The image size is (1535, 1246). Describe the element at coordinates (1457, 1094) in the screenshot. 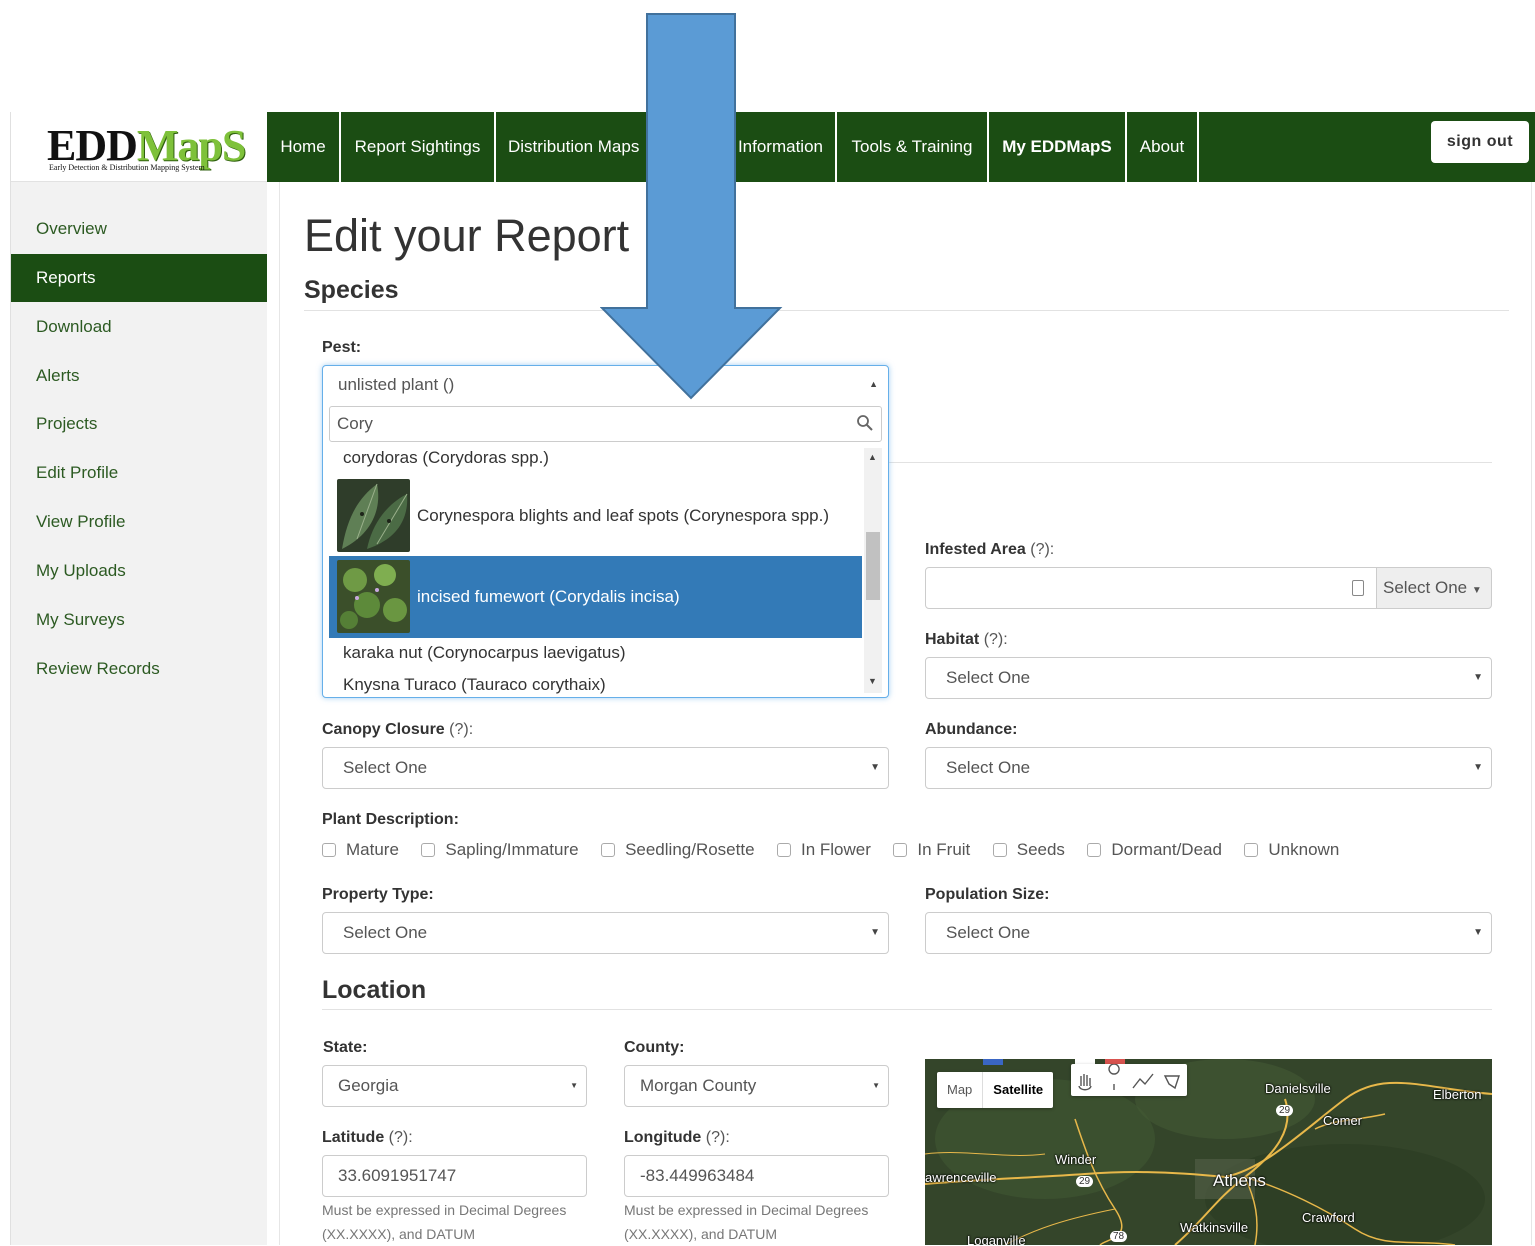

I see `map-label-elberton: Elberton` at that location.